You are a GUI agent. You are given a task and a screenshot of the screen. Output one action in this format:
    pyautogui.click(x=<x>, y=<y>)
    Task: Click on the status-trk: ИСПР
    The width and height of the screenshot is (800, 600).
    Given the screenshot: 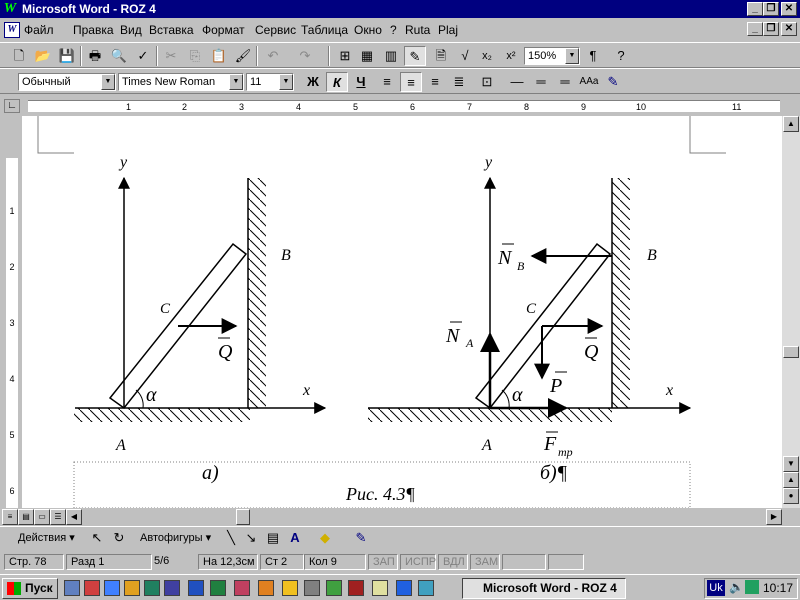 What is the action you would take?
    pyautogui.click(x=418, y=562)
    